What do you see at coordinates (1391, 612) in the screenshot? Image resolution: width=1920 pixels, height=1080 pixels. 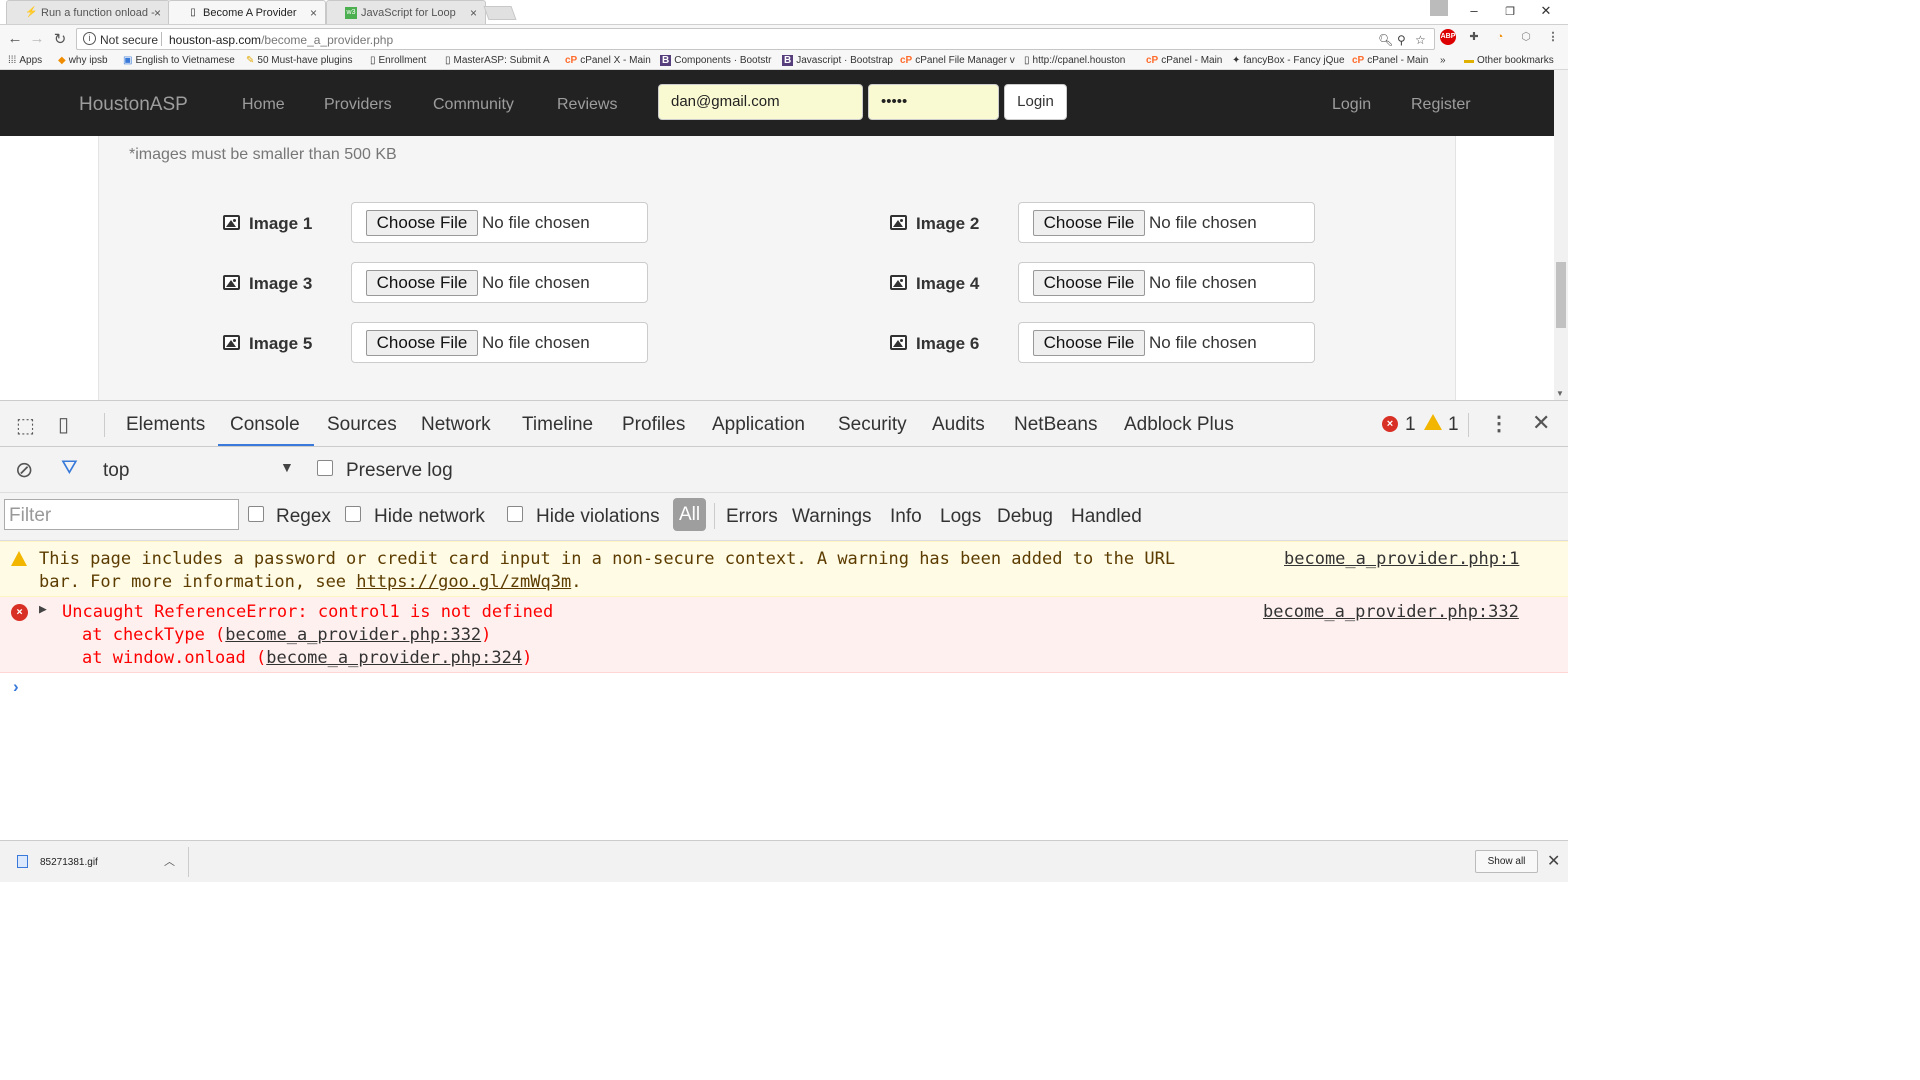 I see `error-source-link: become_a_provider.php:332` at bounding box center [1391, 612].